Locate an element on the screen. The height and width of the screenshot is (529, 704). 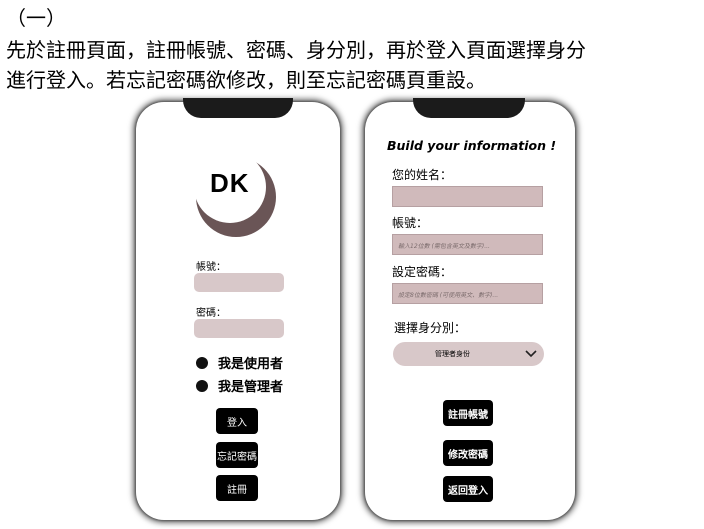
role-select: 管理者身份 is located at coordinates (468, 354).